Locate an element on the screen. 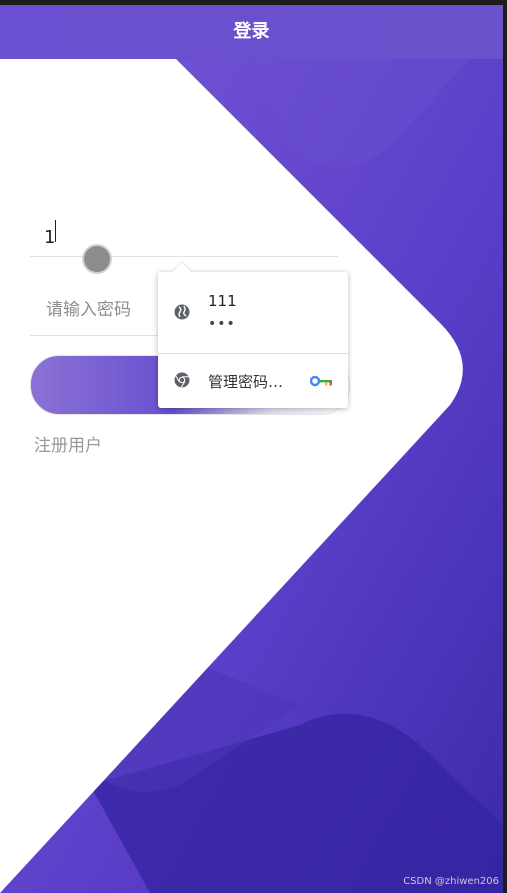 This screenshot has height=893, width=507. saved-password-mask: ••• is located at coordinates (222, 324).